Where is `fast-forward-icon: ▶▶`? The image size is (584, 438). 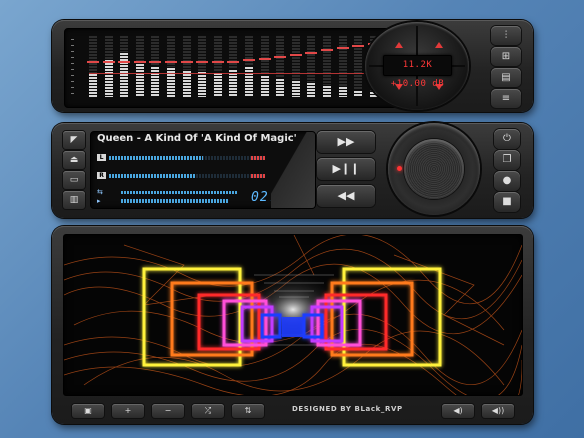
fast-forward-icon: ▶▶ is located at coordinates (346, 141).